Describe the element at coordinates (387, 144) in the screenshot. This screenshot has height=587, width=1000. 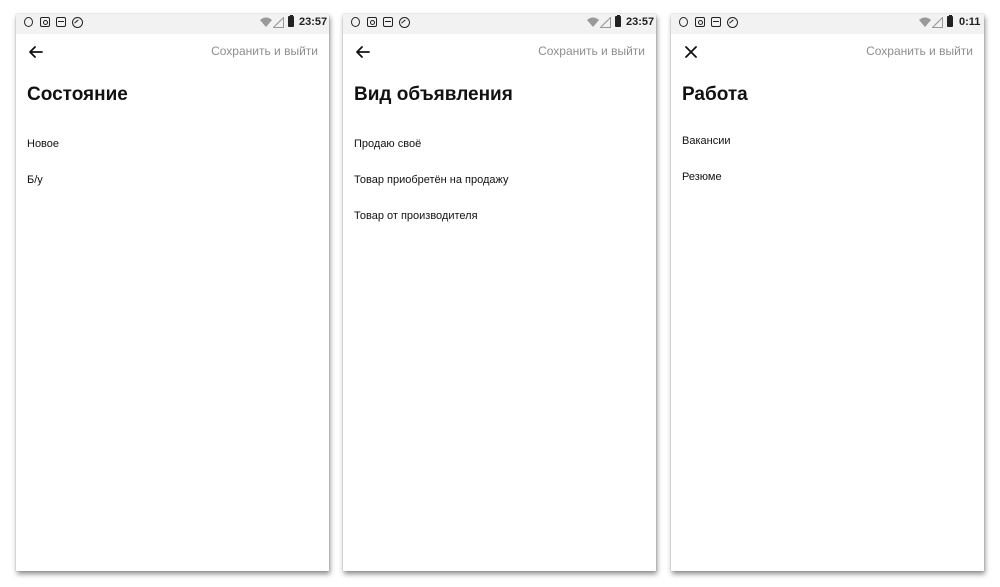
I see `option-selling-own: Продаю своё` at that location.